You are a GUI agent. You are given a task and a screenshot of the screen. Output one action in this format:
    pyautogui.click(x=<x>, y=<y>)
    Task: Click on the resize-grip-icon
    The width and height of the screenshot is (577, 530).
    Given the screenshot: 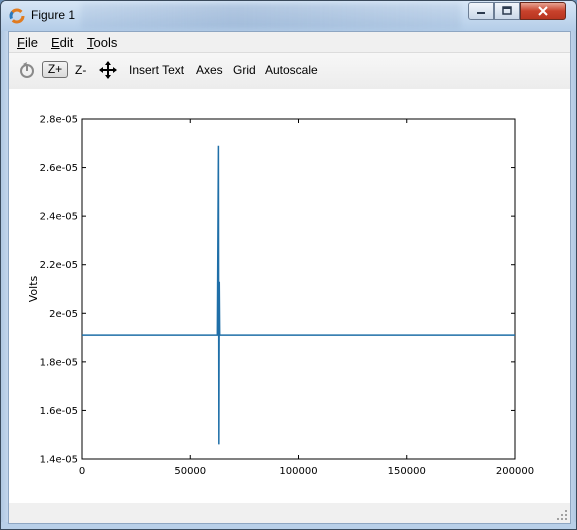 What is the action you would take?
    pyautogui.click(x=562, y=515)
    